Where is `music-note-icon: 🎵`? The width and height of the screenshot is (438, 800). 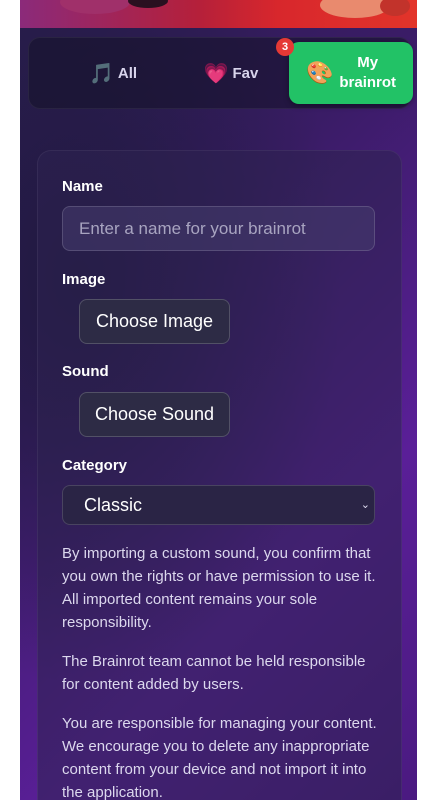
music-note-icon: 🎵 is located at coordinates (101, 73).